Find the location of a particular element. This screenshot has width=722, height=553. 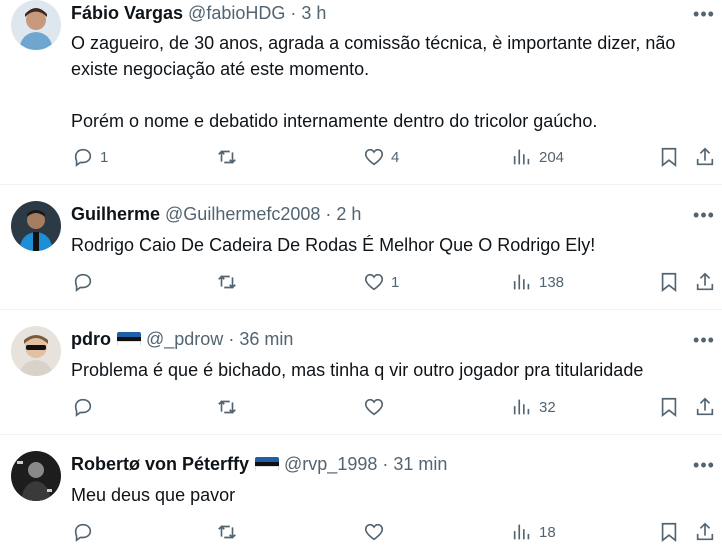

action-bar: 1 4 204 is located at coordinates (394, 157).